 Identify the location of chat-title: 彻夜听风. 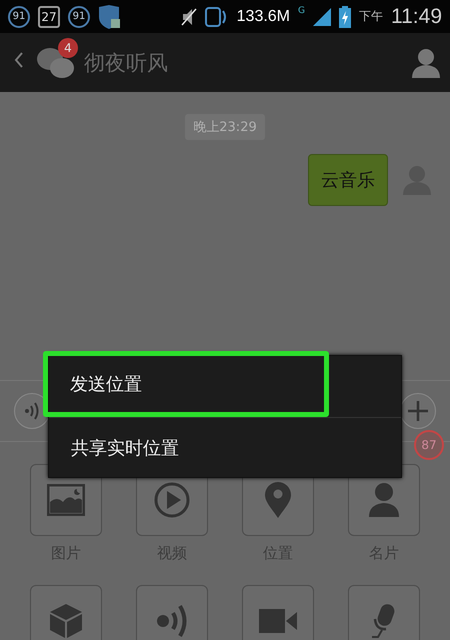
(126, 63).